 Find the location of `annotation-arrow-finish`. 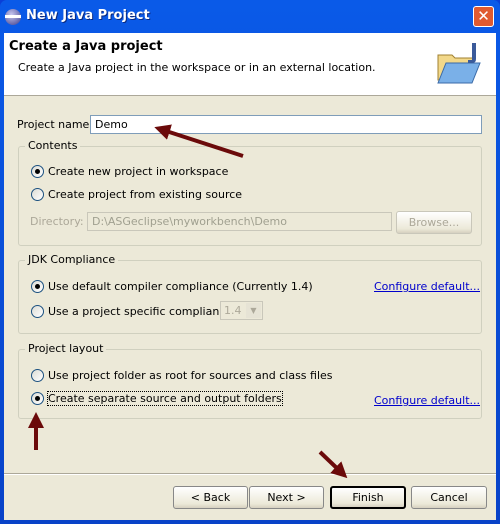

annotation-arrow-finish is located at coordinates (333, 464).